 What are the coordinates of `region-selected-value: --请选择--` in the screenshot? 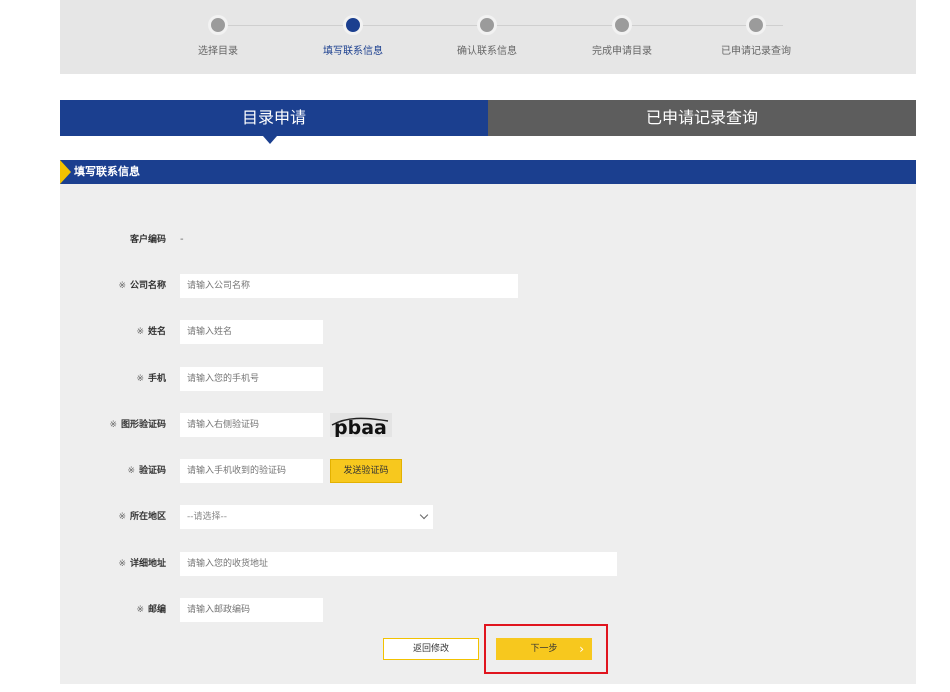 It's located at (207, 517).